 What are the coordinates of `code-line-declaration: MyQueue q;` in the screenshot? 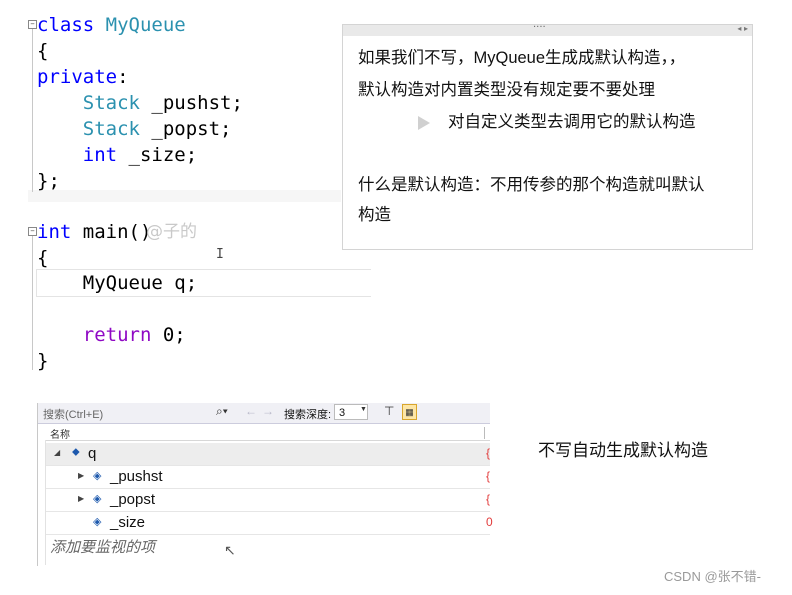 It's located at (117, 283).